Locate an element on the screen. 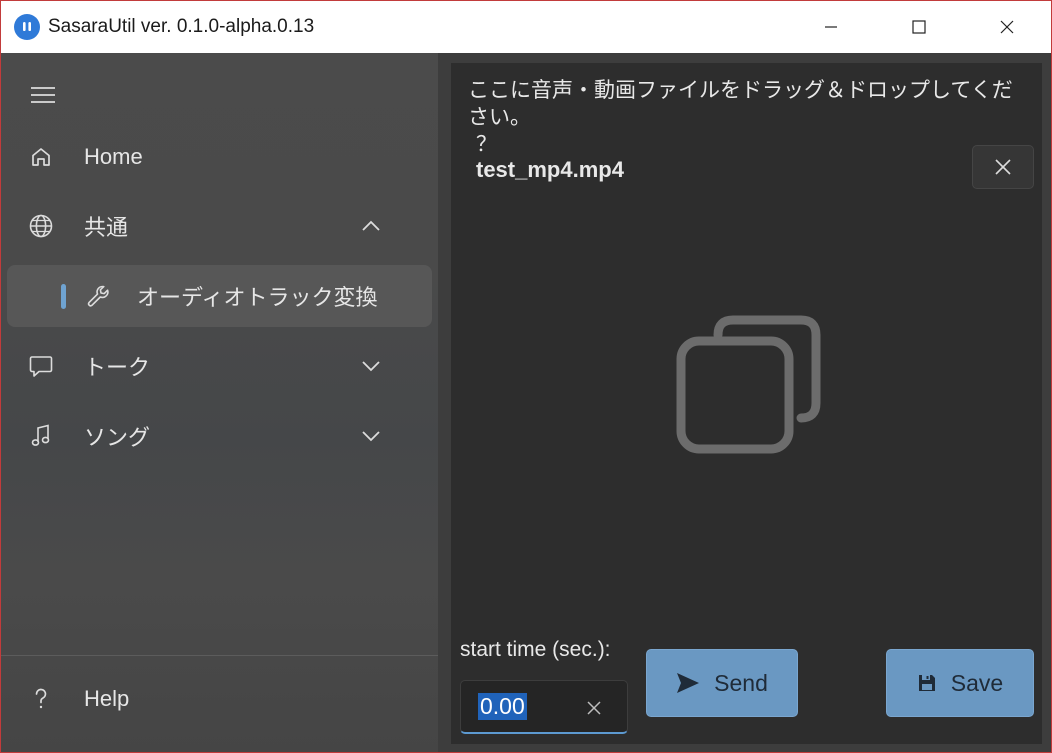  title-bar: SasaraUtil ver. 0.1.0-alpha.0.13 is located at coordinates (526, 27).